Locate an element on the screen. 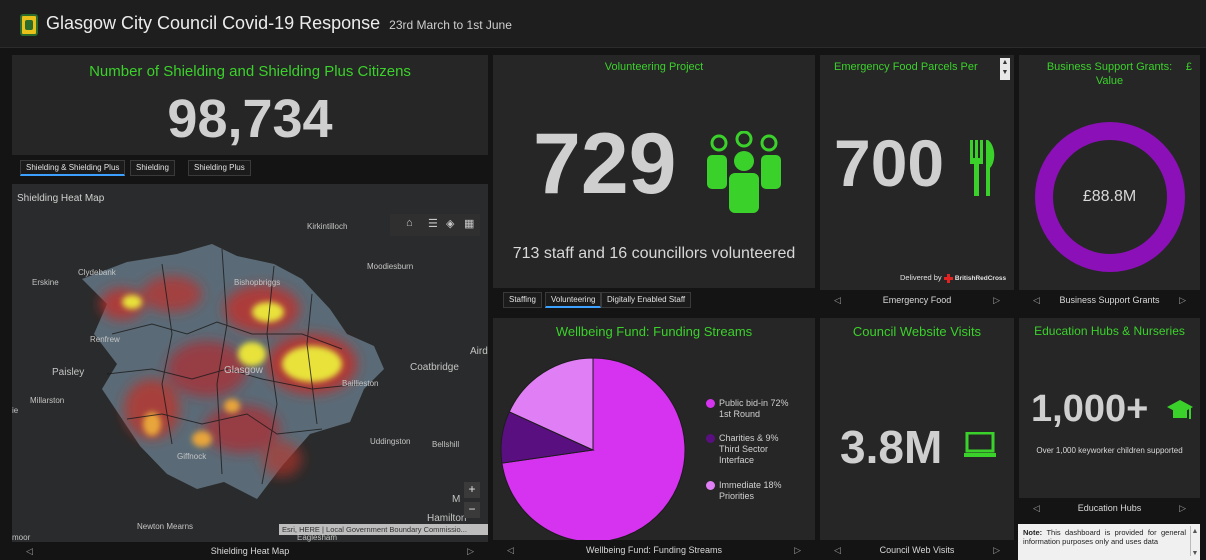  education-footer-label: Education Hubs is located at coordinates (1109, 508).